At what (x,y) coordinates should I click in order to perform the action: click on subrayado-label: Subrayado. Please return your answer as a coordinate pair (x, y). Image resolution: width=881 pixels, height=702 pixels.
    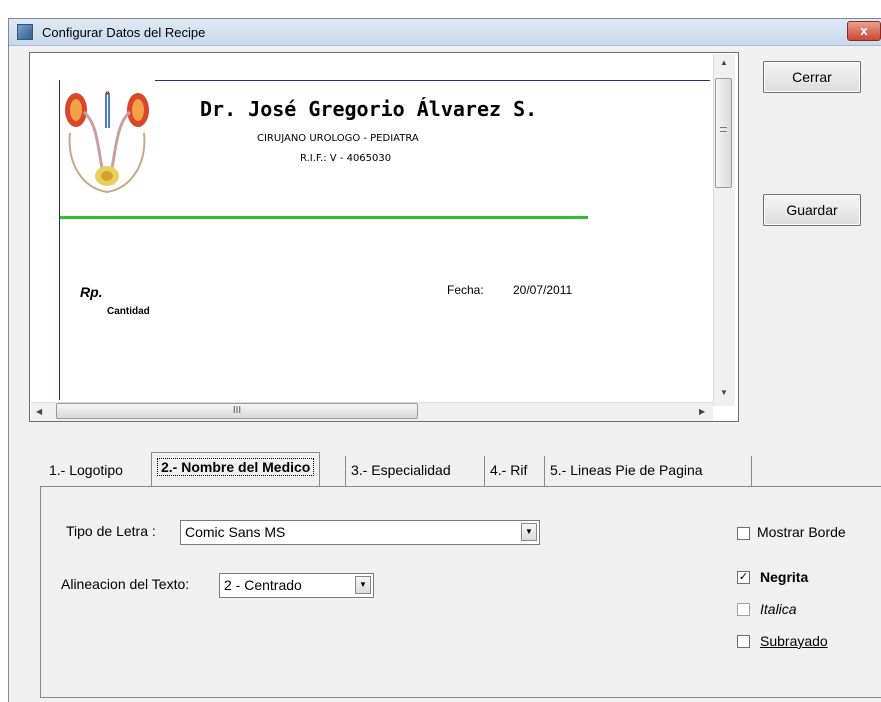
    Looking at the image, I should click on (794, 641).